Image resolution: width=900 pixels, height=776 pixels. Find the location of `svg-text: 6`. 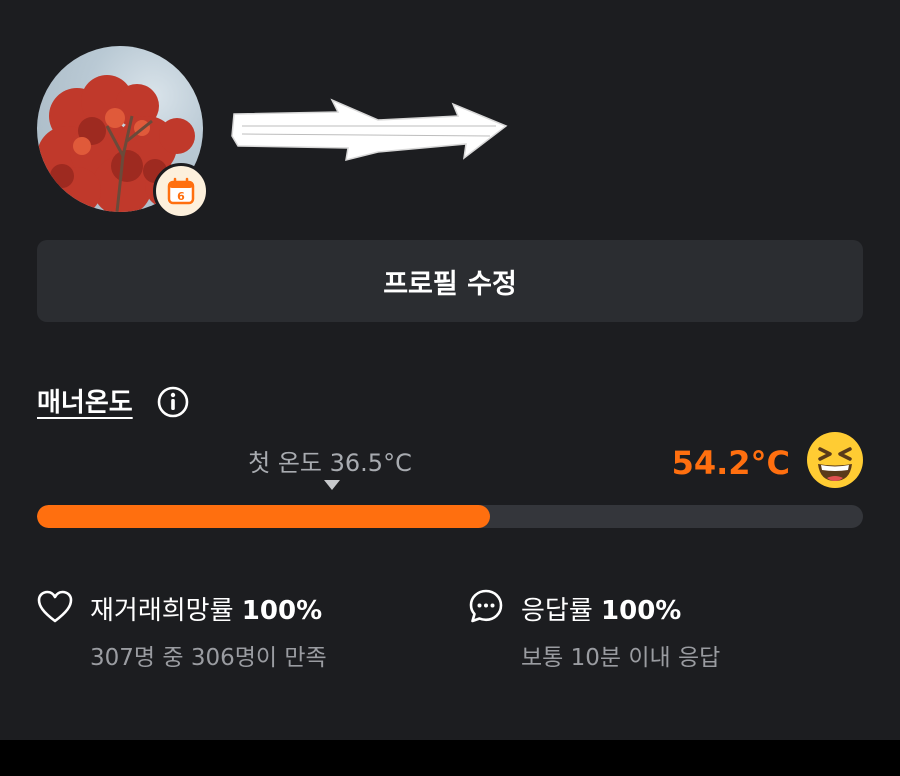

svg-text: 6 is located at coordinates (181, 196).